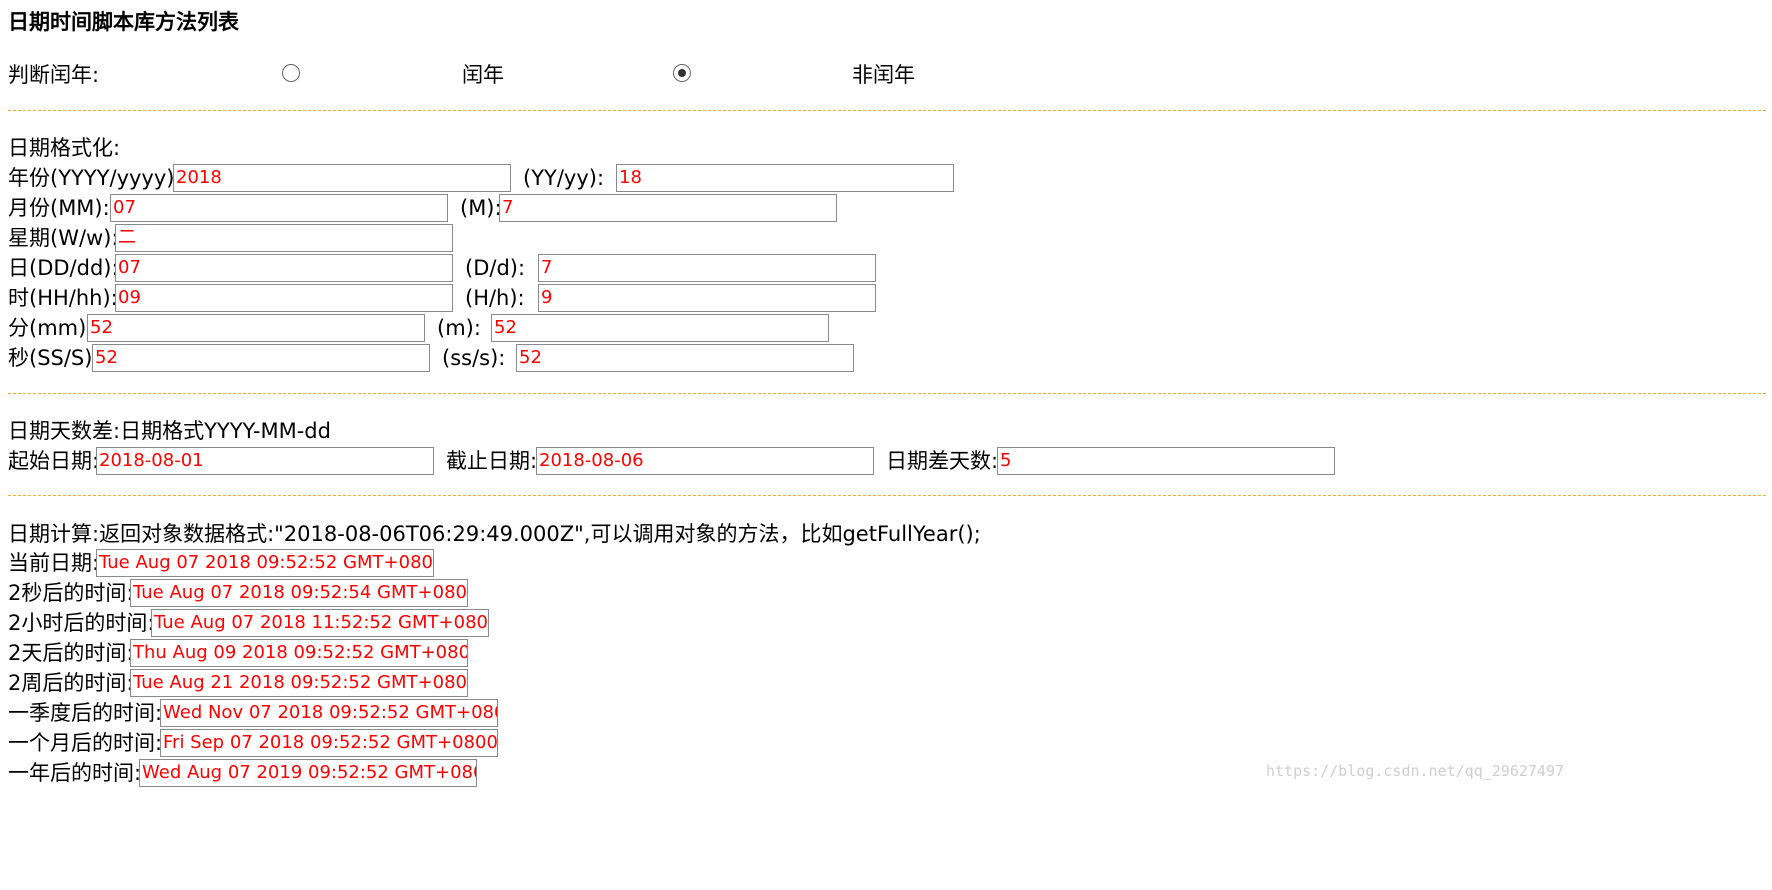 The image size is (1772, 890). Describe the element at coordinates (54, 75) in the screenshot. I see `leap-year-label: 判断闰年:` at that location.